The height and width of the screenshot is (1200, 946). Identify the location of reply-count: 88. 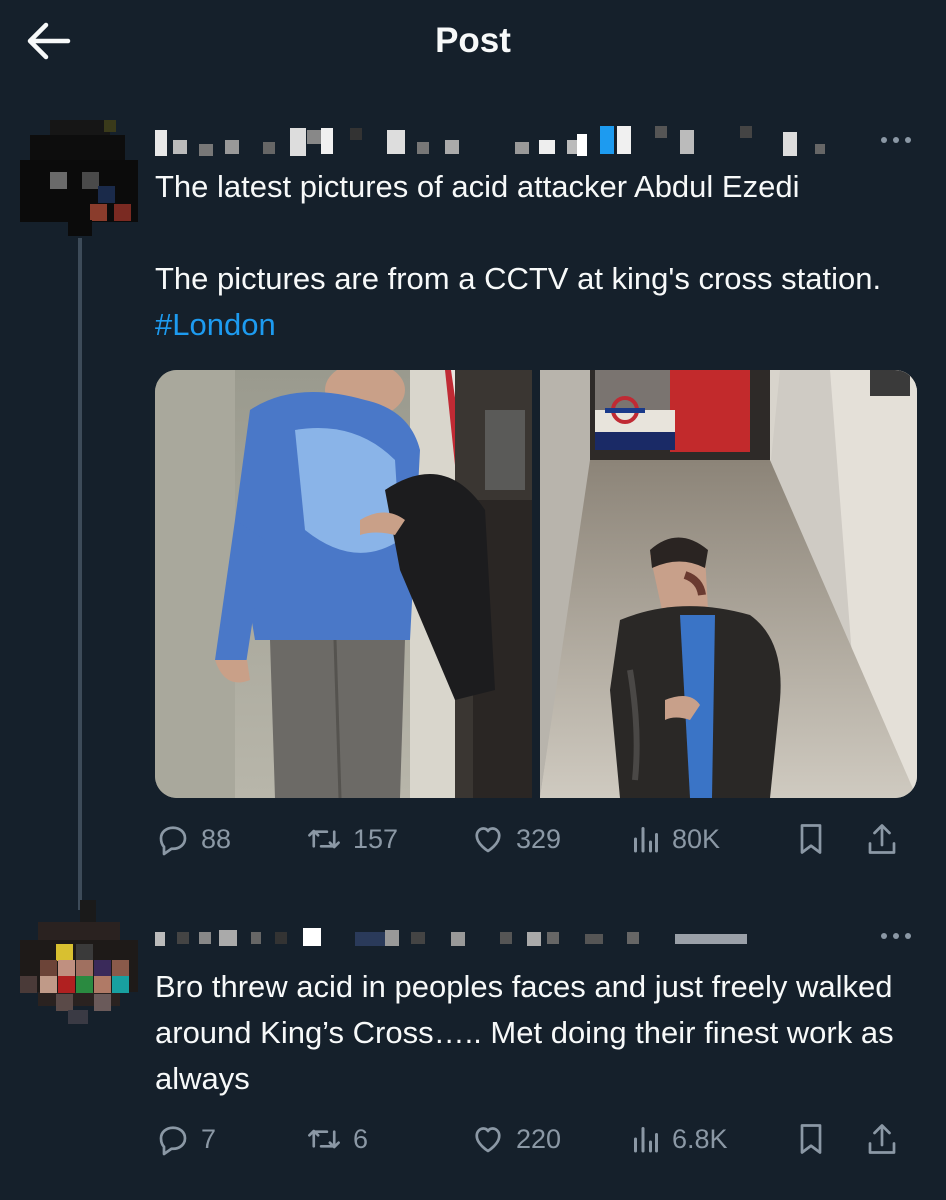
(216, 838).